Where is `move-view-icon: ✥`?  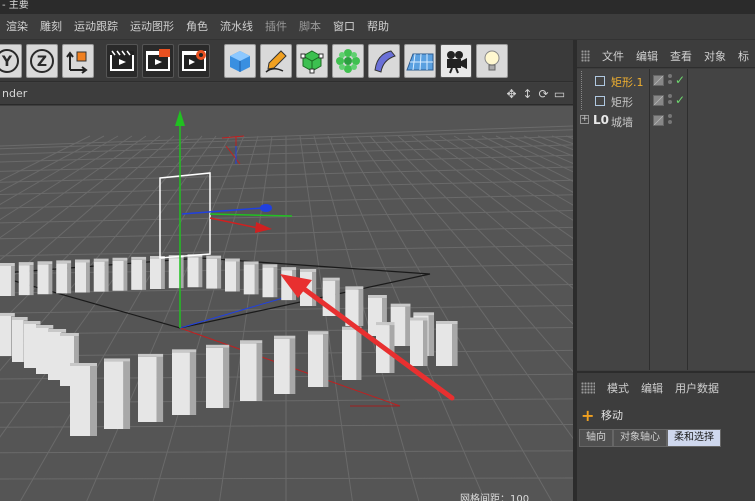 move-view-icon: ✥ is located at coordinates (511, 93).